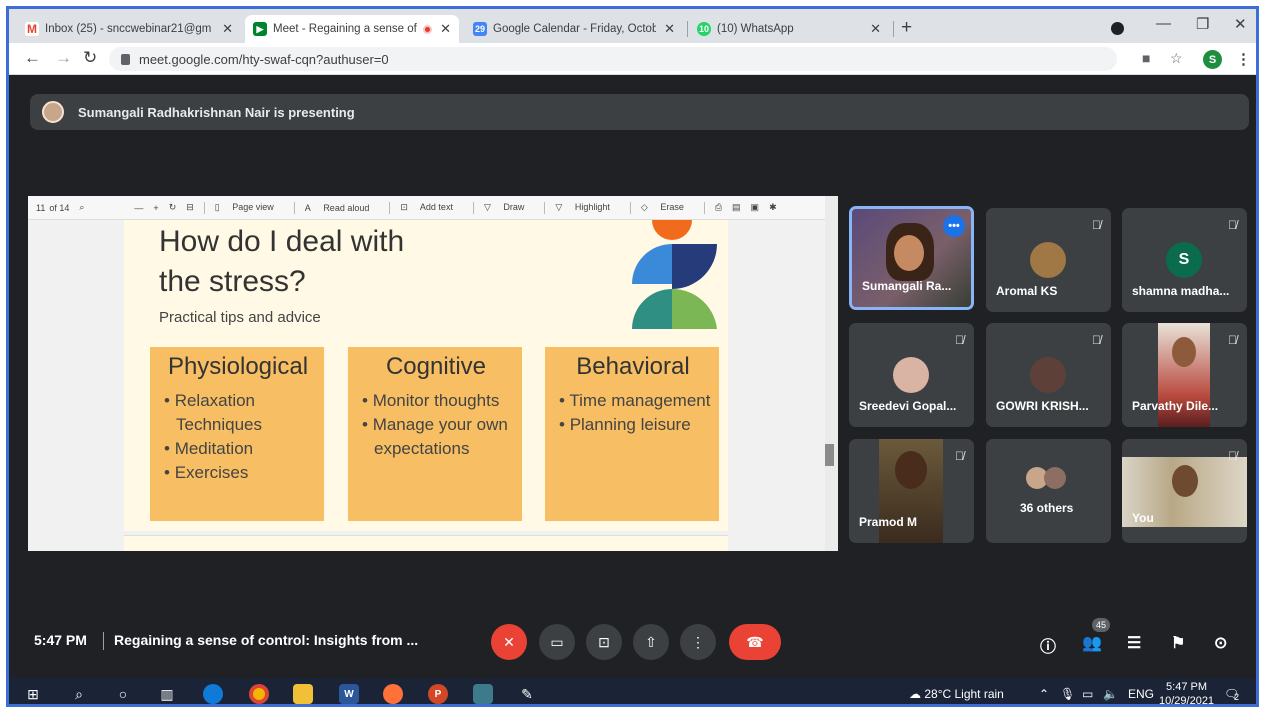  I want to click on back-arrow-icon: ←, so click(32, 58).